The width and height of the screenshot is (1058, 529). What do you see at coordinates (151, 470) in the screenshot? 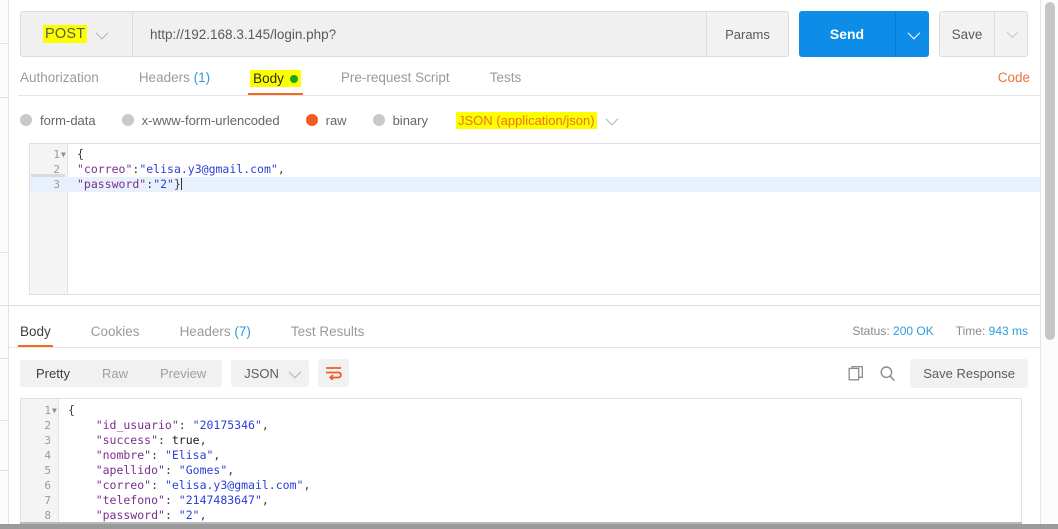
I see `code-text: "apellido": "Gomes",` at bounding box center [151, 470].